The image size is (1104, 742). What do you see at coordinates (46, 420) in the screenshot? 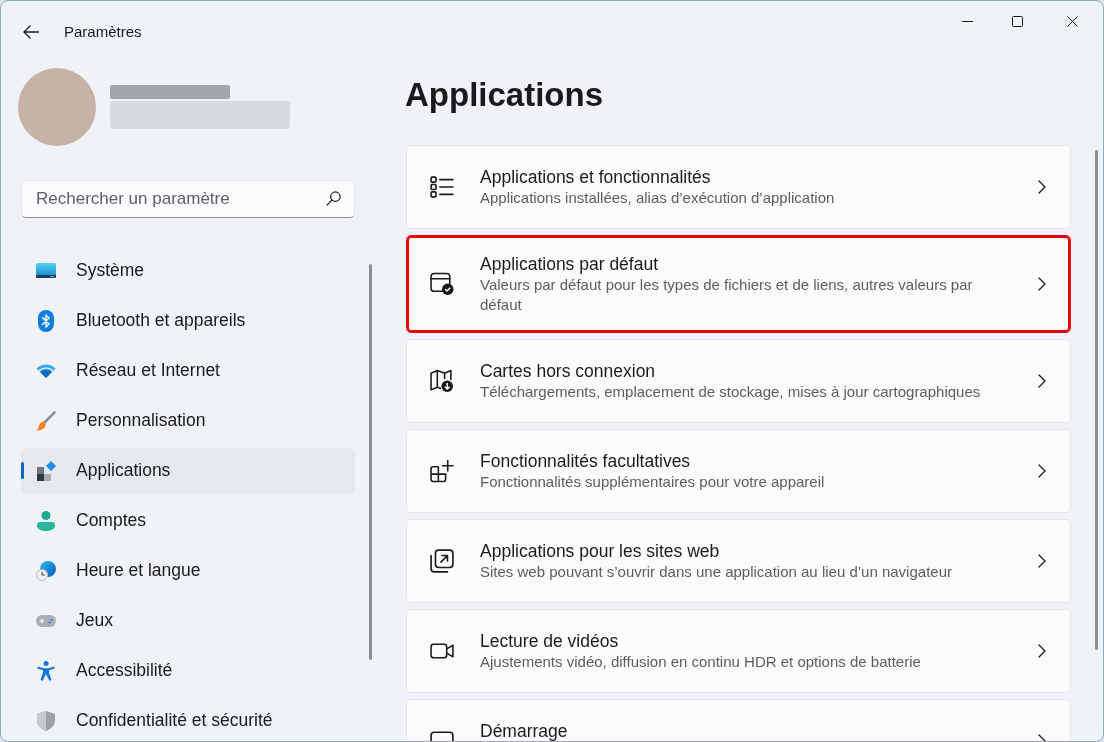
I see `paintbrush-icon` at bounding box center [46, 420].